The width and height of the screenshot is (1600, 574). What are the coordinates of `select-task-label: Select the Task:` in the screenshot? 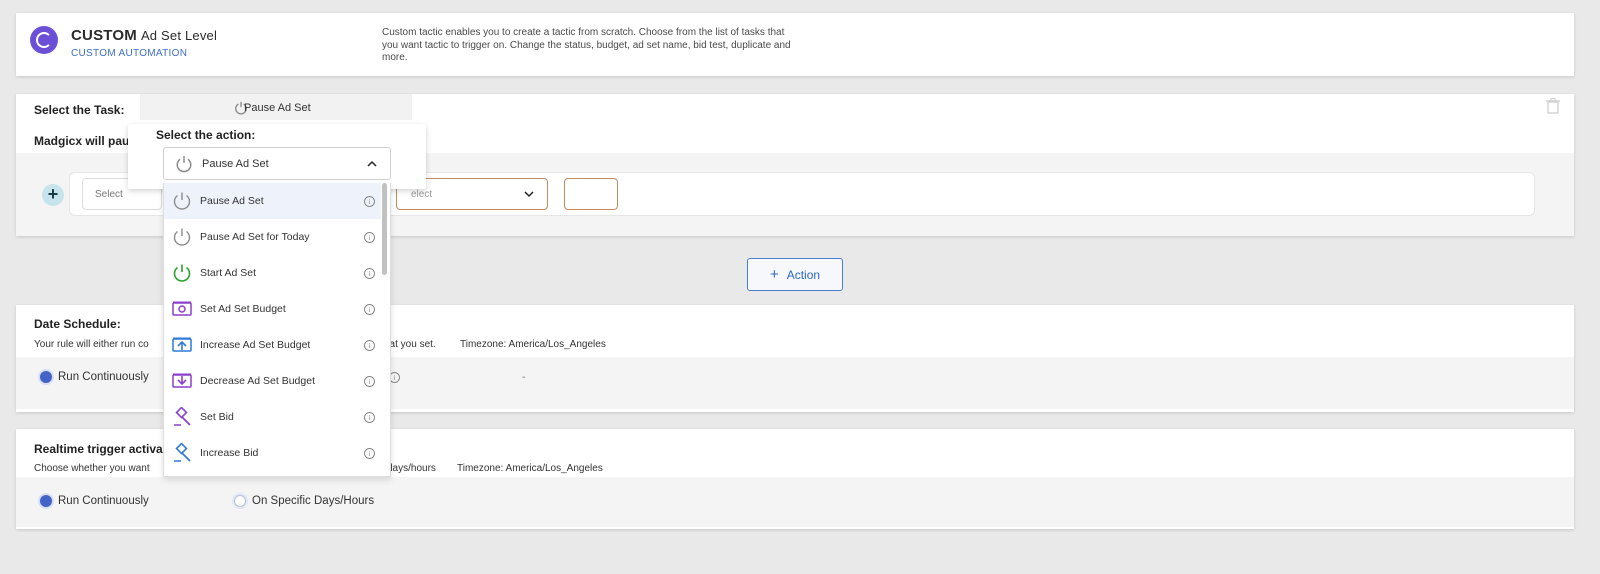 It's located at (79, 110).